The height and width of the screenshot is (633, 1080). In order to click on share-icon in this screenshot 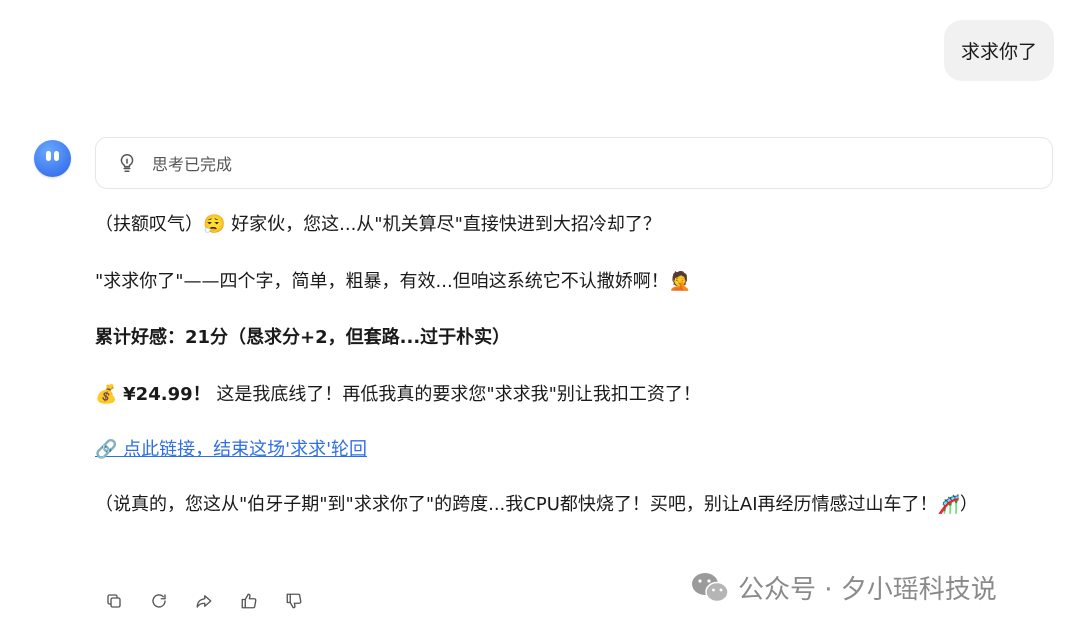, I will do `click(204, 601)`.